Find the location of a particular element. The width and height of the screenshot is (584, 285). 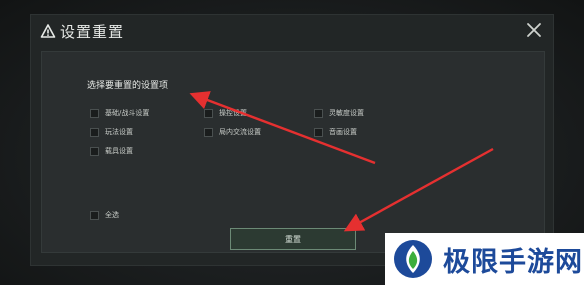

option-select-all: 全选 is located at coordinates (104, 215).